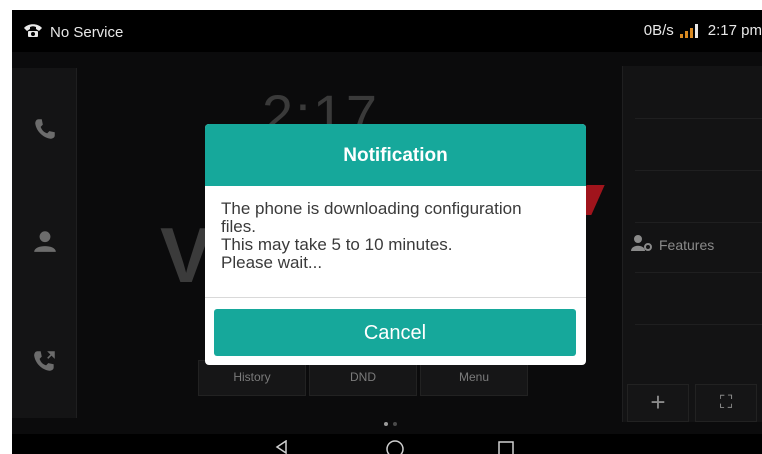 Image resolution: width=762 pixels, height=454 pixels. What do you see at coordinates (395, 332) in the screenshot?
I see `cancel-button: Cancel` at bounding box center [395, 332].